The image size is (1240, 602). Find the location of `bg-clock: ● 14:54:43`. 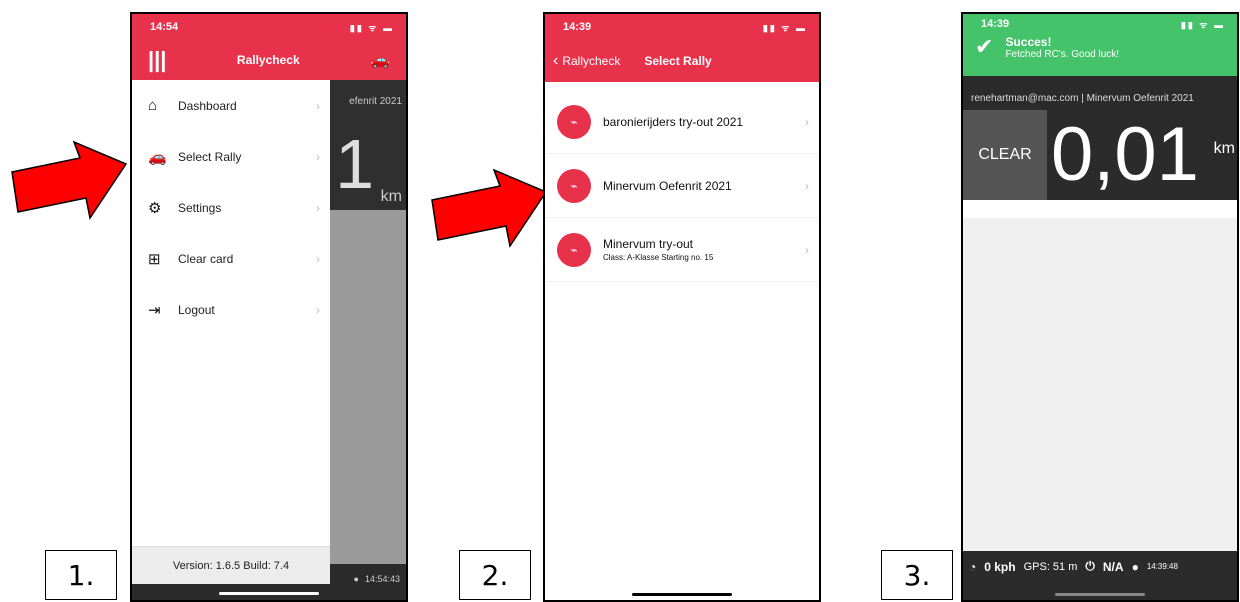

bg-clock: ● 14:54:43 is located at coordinates (377, 579).